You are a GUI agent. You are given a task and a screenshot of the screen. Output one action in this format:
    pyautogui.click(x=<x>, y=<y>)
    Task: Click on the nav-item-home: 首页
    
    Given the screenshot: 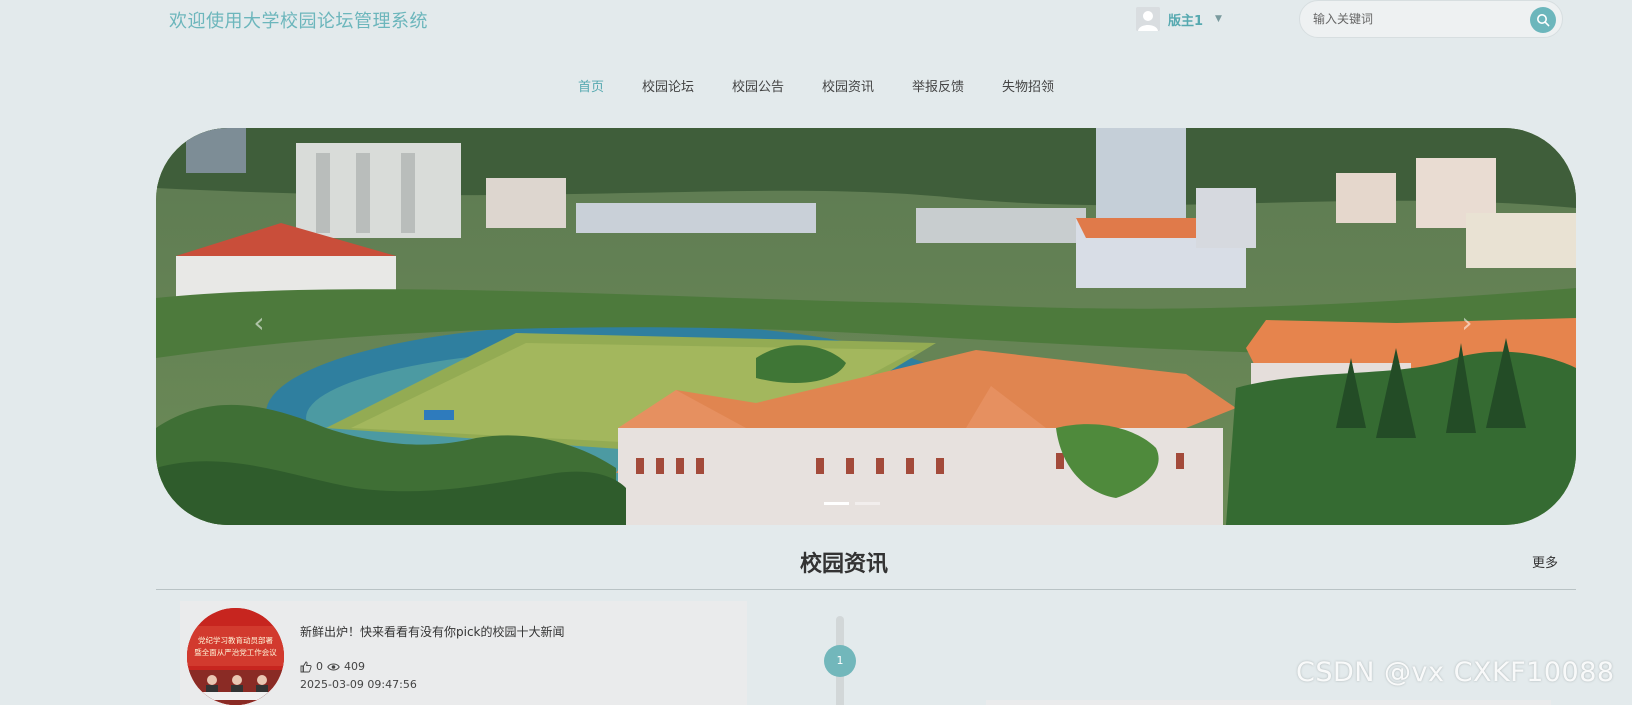 What is the action you would take?
    pyautogui.click(x=591, y=88)
    